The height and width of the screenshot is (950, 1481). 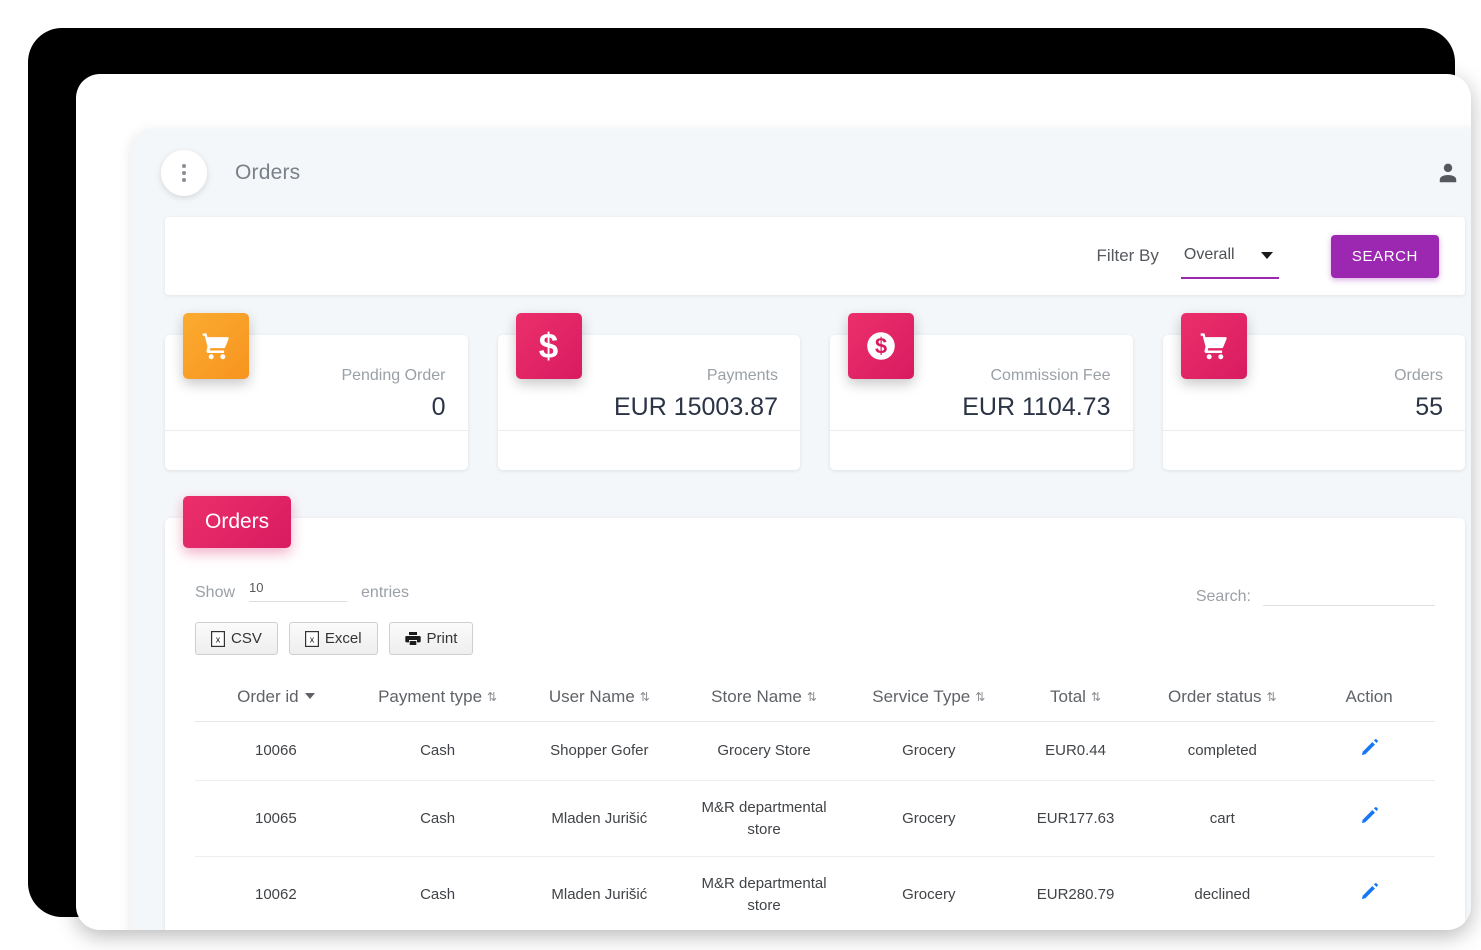 What do you see at coordinates (215, 592) in the screenshot?
I see `show-label: Show` at bounding box center [215, 592].